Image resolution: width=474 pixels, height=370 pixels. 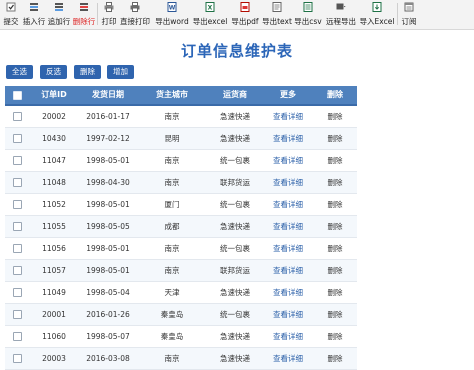 I want to click on header-ship-date: 发货日期, so click(x=108, y=95).